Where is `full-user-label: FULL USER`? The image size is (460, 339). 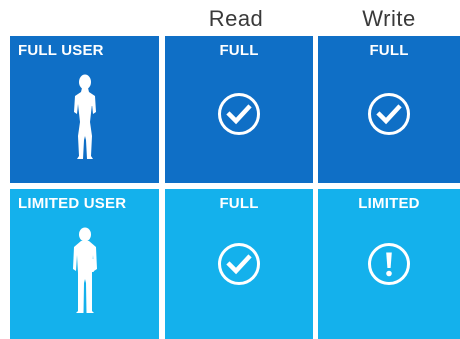 full-user-label: FULL USER is located at coordinates (61, 50).